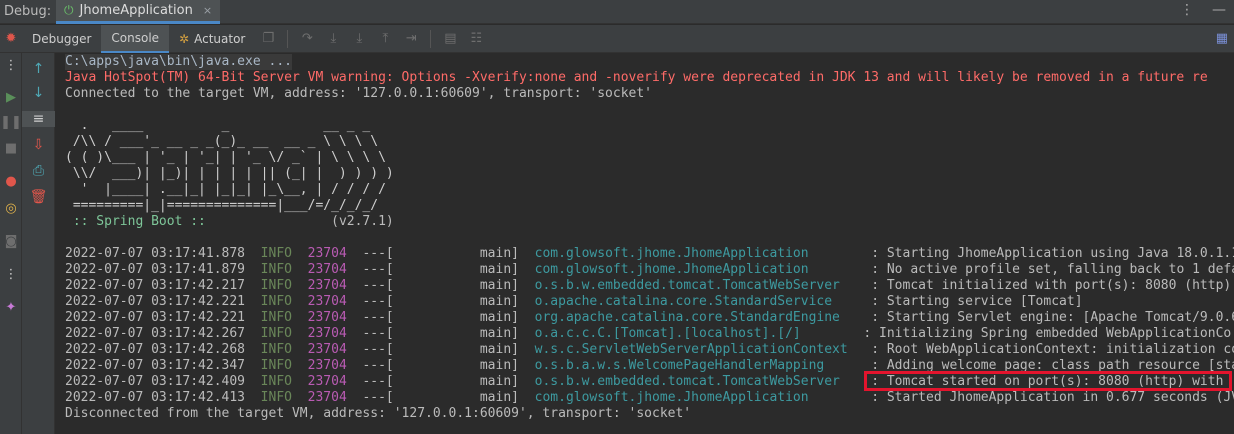 The height and width of the screenshot is (434, 1234). What do you see at coordinates (11, 182) in the screenshot?
I see `view-breakpoints-icon: ●` at bounding box center [11, 182].